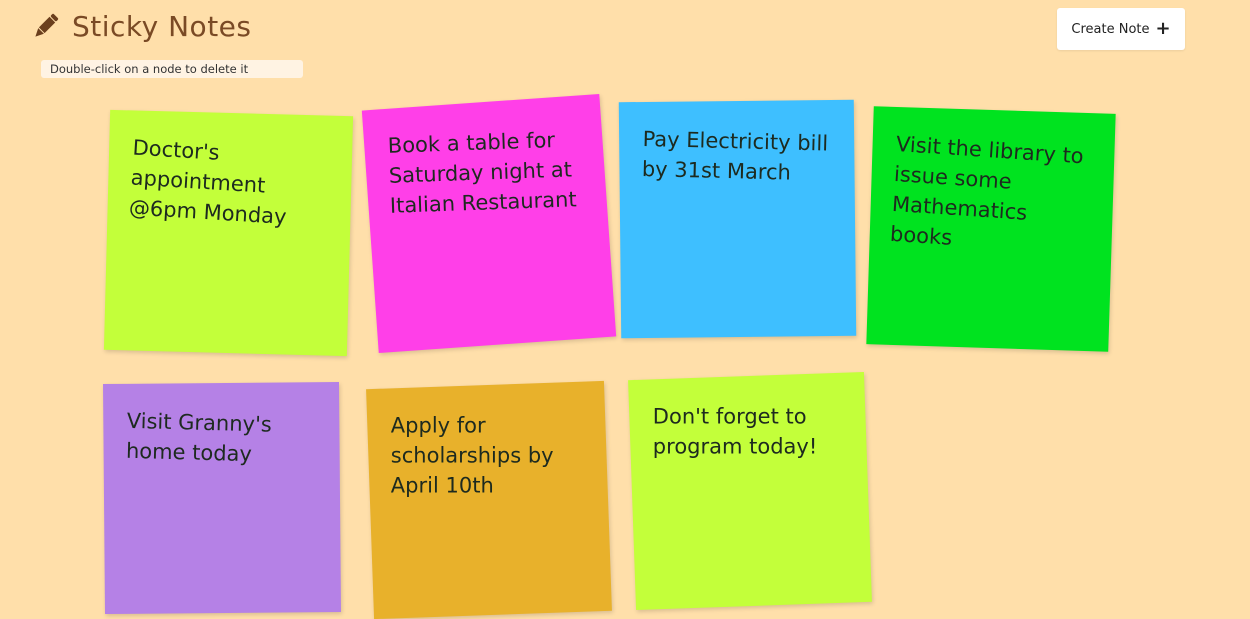  Describe the element at coordinates (47, 25) in the screenshot. I see `pencil-icon` at that location.